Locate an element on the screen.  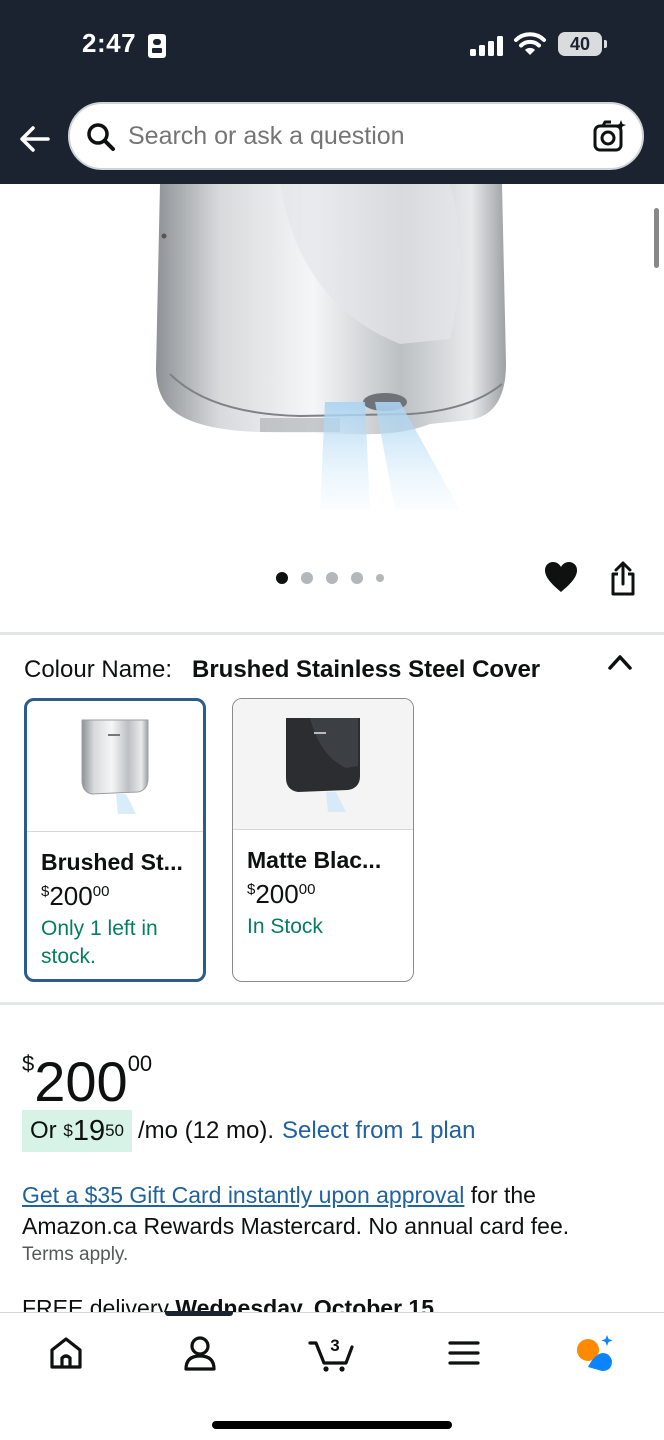
installment-term: /mo (12 mo). is located at coordinates (206, 1130).